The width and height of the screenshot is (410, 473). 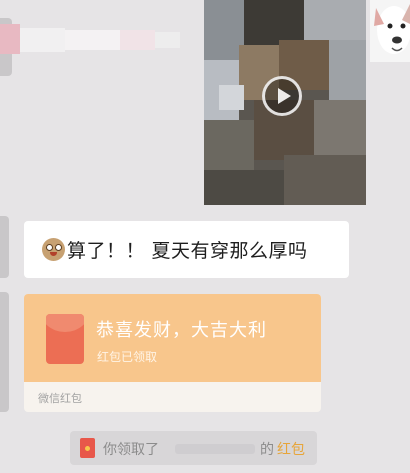 What do you see at coordinates (60, 398) in the screenshot?
I see `red-packet-footer: 微信红包` at bounding box center [60, 398].